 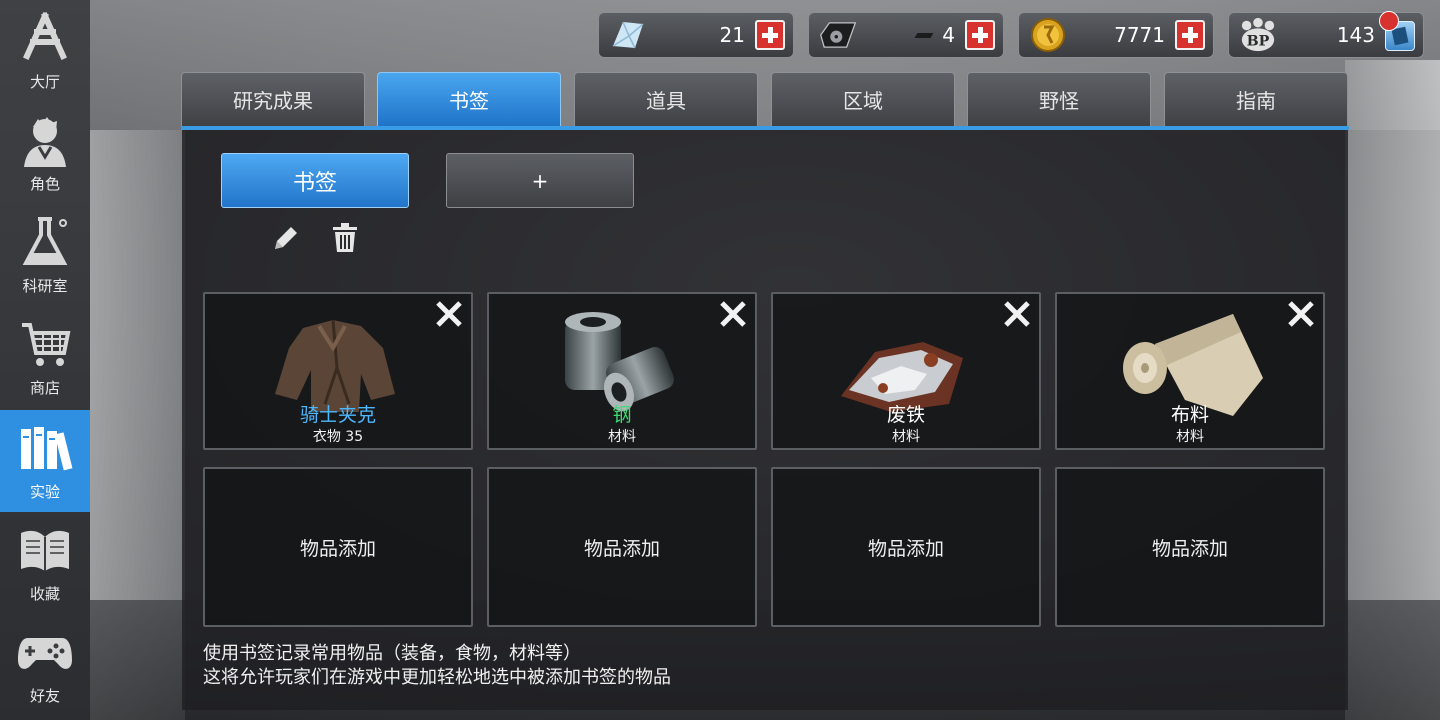 What do you see at coordinates (44, 492) in the screenshot?
I see `sidebar-item-label: 实验` at bounding box center [44, 492].